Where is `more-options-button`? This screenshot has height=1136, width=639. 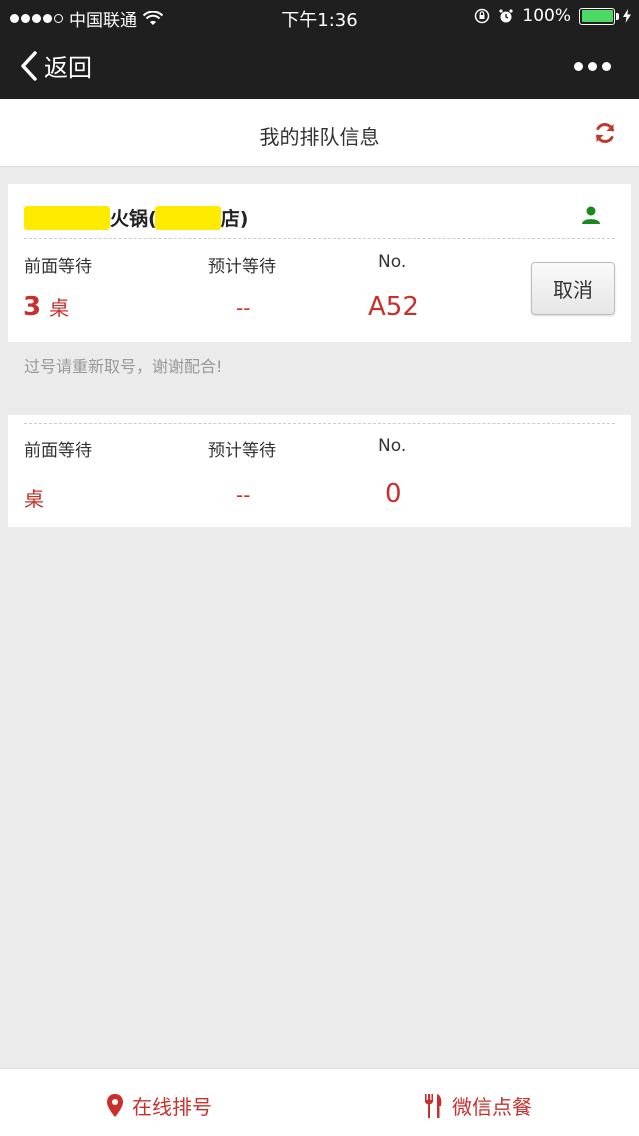 more-options-button is located at coordinates (592, 66).